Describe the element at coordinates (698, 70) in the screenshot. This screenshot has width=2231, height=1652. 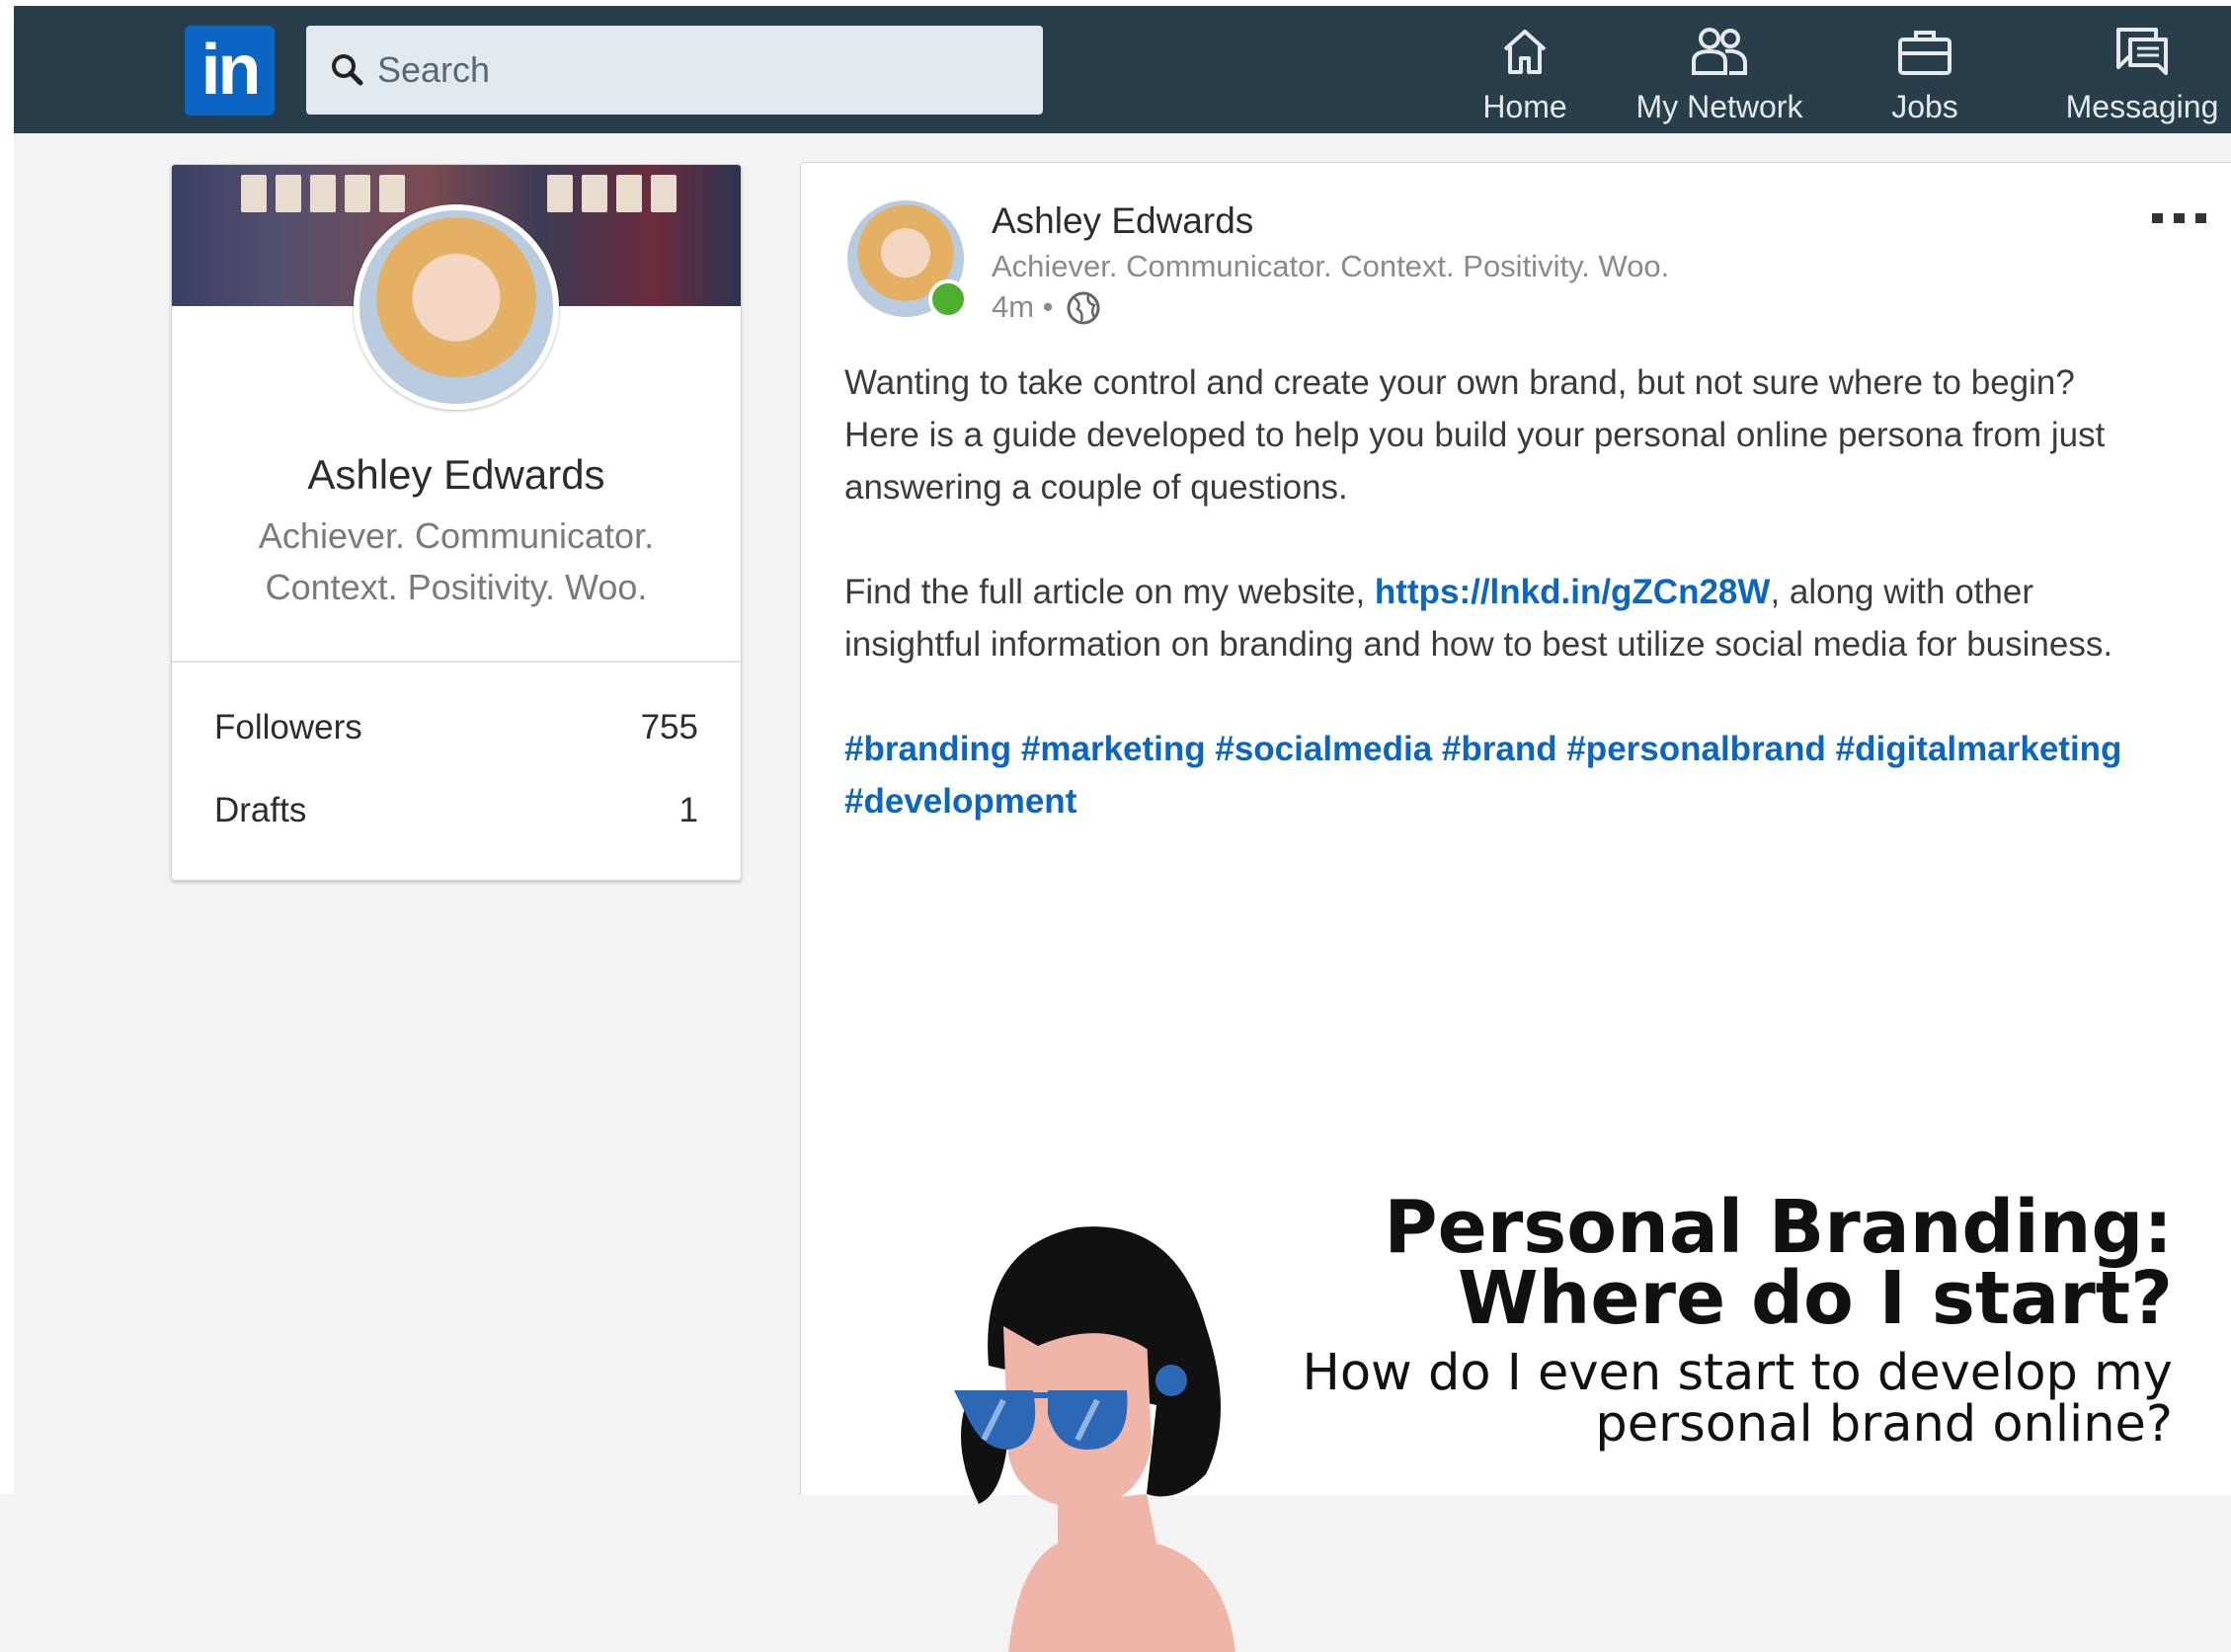
I see `search-input` at that location.